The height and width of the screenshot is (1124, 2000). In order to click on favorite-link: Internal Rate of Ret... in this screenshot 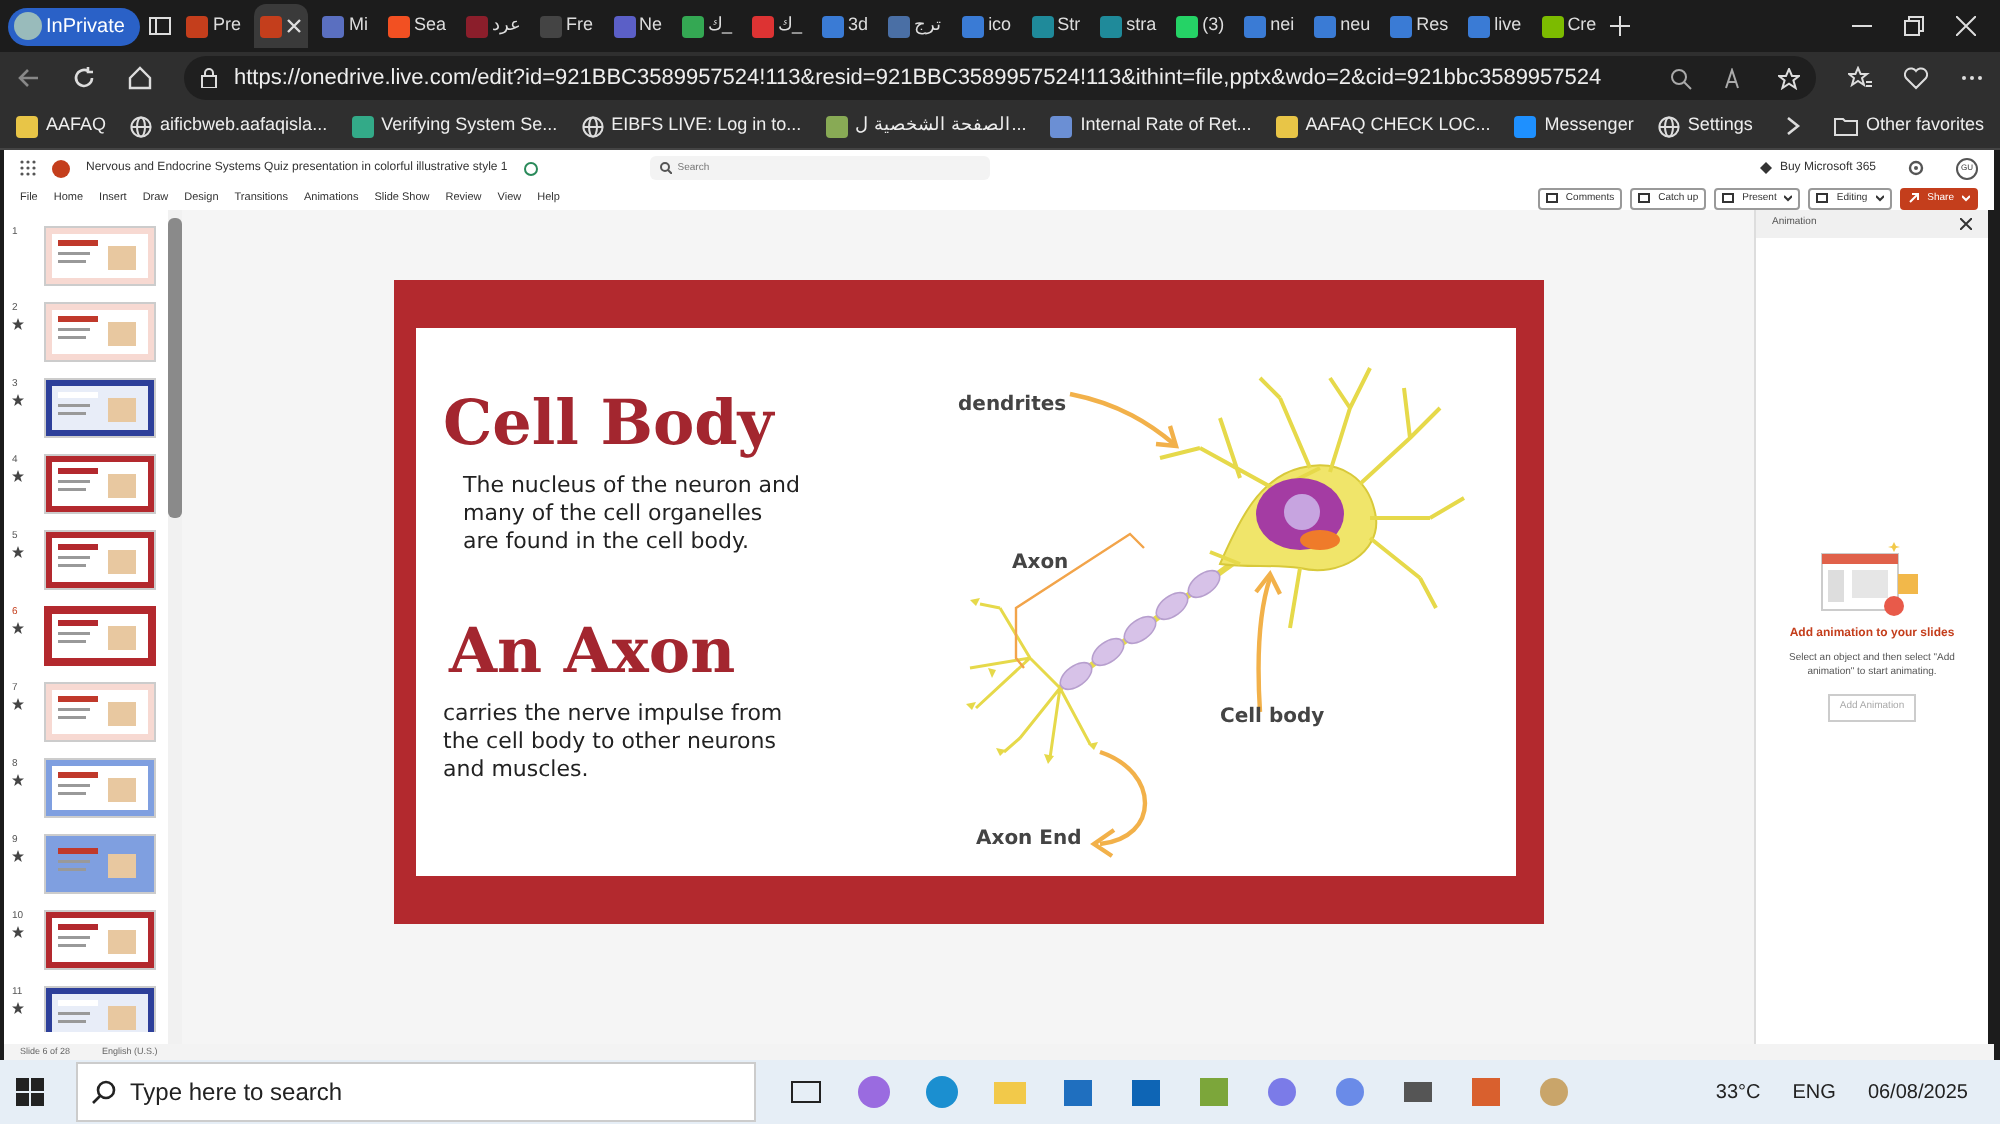, I will do `click(1151, 126)`.